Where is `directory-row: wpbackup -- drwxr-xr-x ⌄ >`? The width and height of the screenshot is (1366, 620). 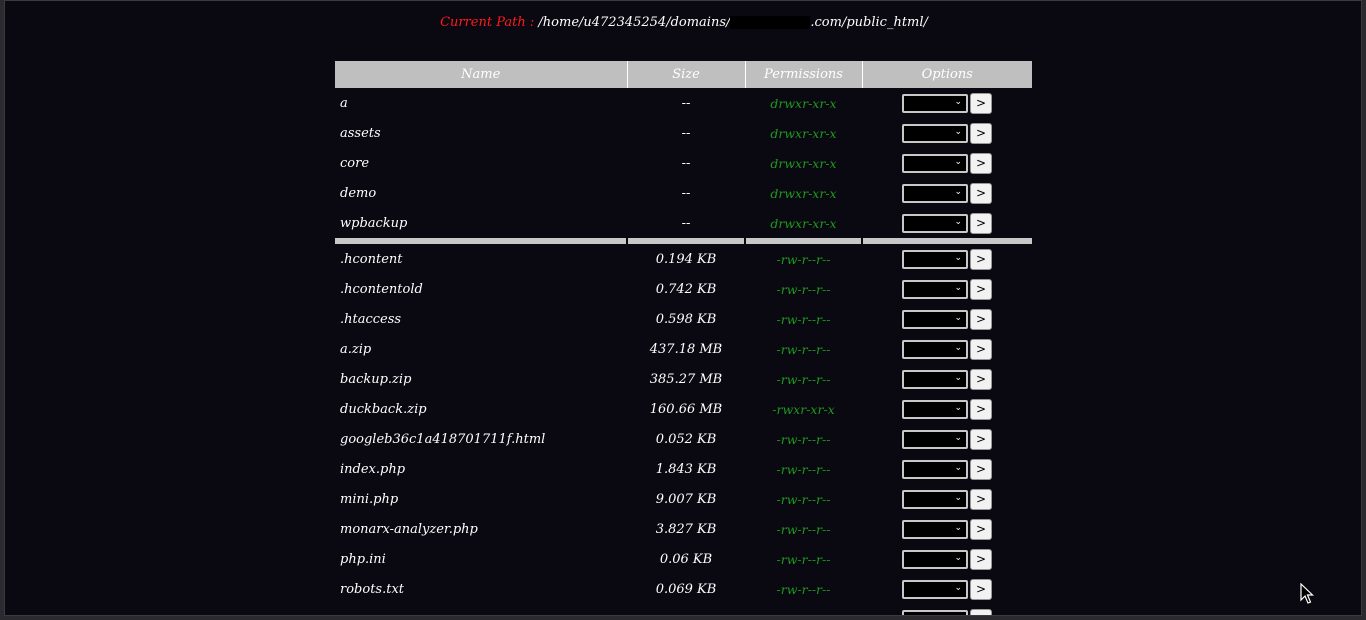 directory-row: wpbackup -- drwxr-xr-x ⌄ > is located at coordinates (683, 223).